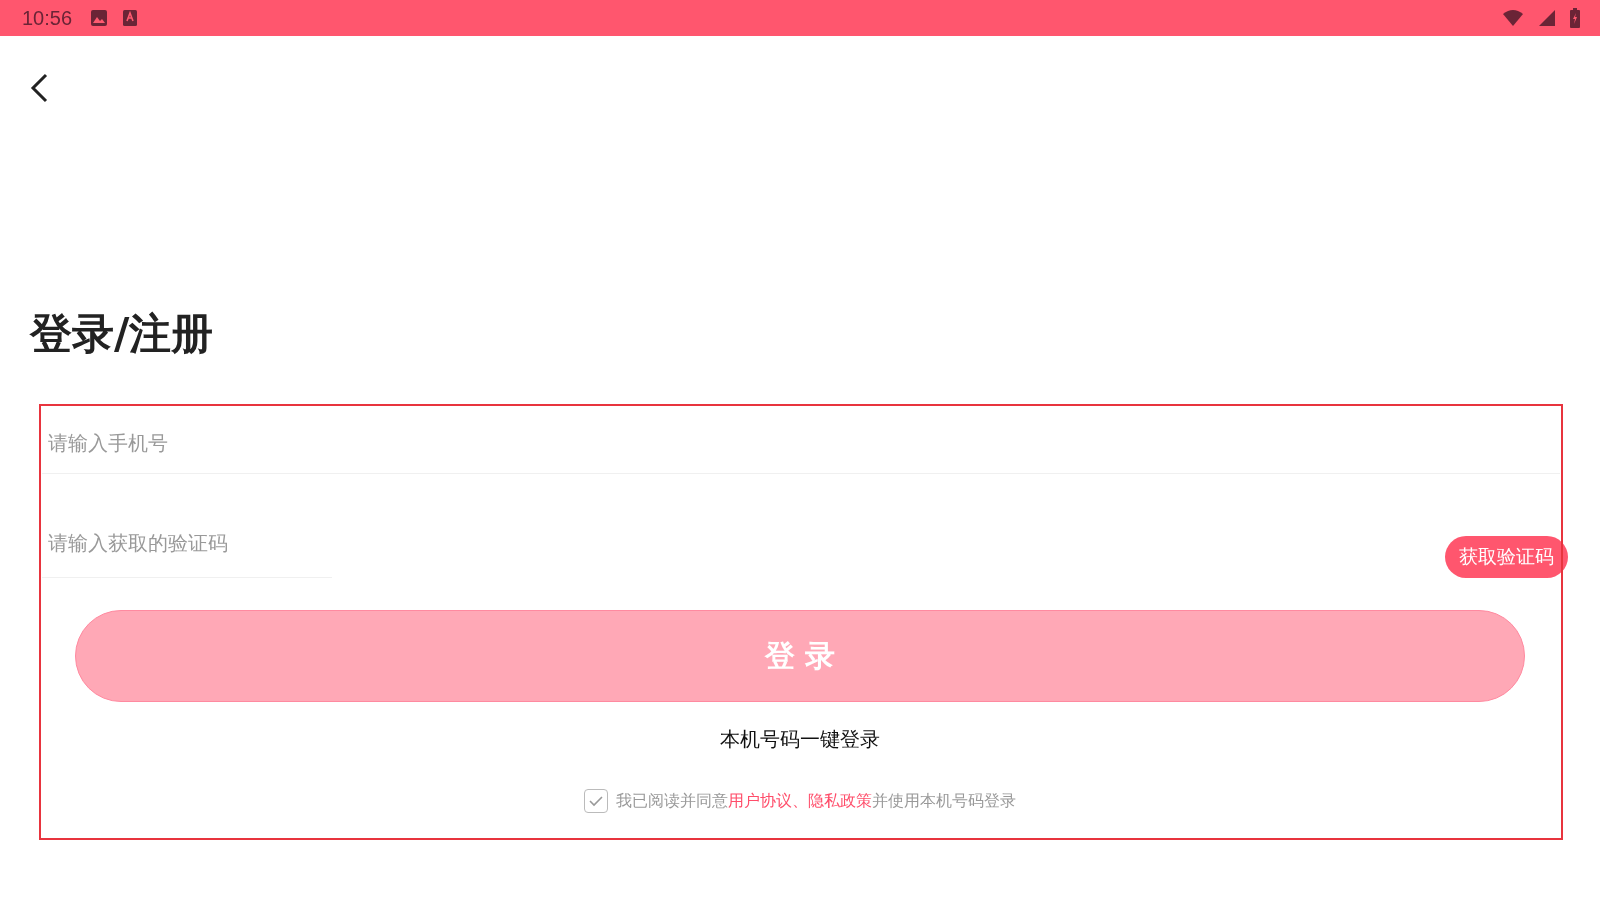 This screenshot has height=900, width=1600. What do you see at coordinates (122, 334) in the screenshot?
I see `page-title: 登录/注册` at bounding box center [122, 334].